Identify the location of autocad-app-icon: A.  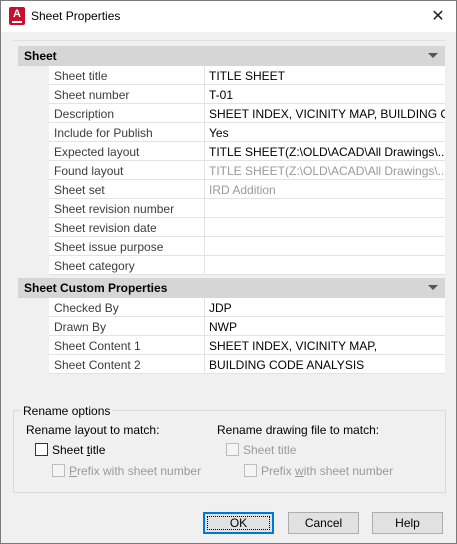
(17, 16).